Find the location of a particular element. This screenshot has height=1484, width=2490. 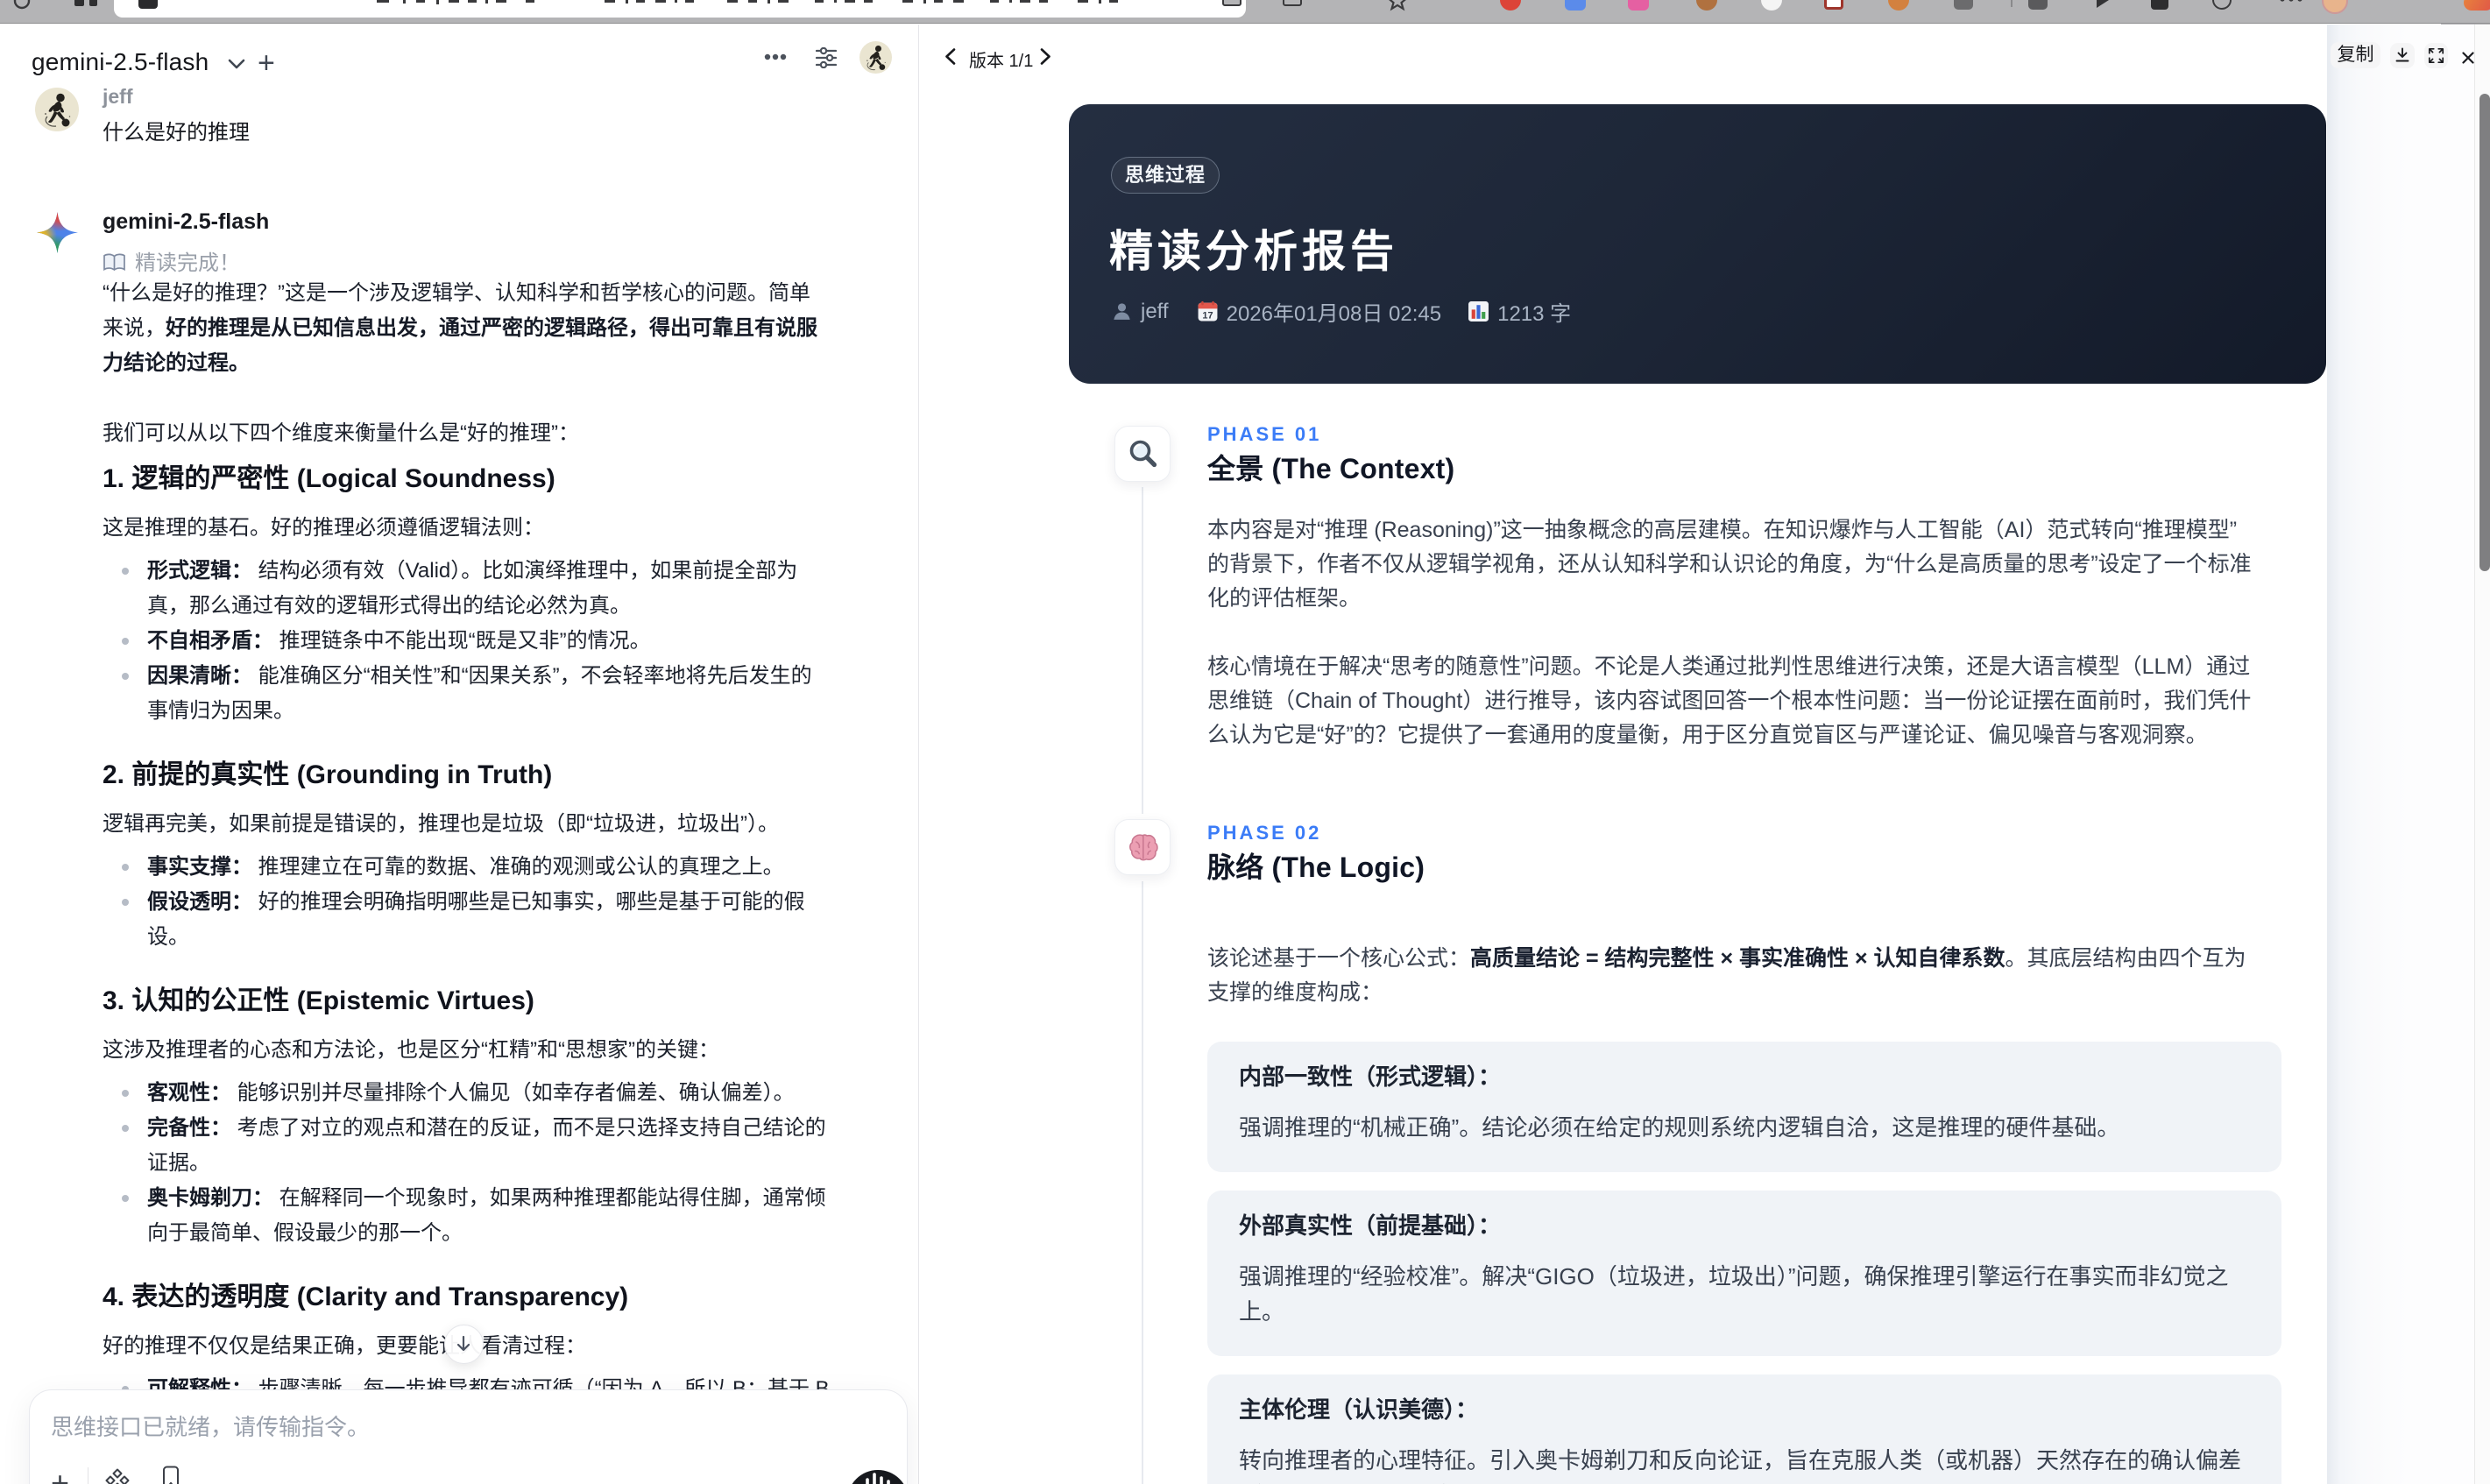

svg-text: 17 is located at coordinates (1207, 315).